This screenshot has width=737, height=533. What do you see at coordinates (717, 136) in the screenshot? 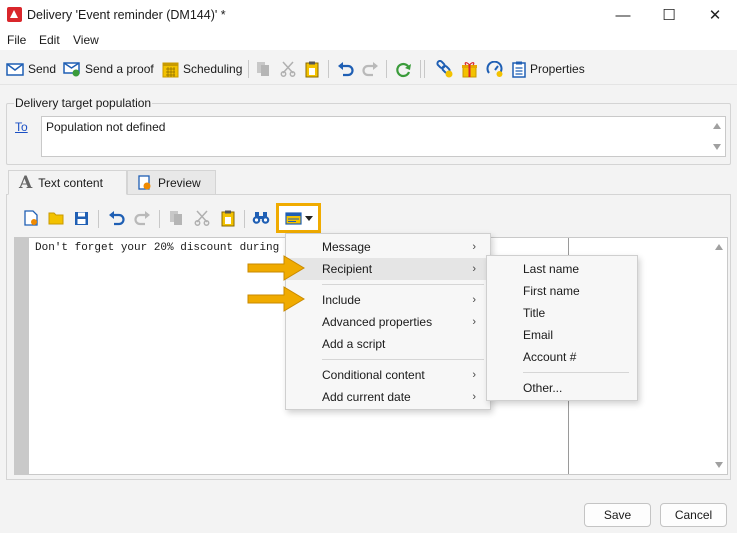
I see `population-scrollbar` at bounding box center [717, 136].